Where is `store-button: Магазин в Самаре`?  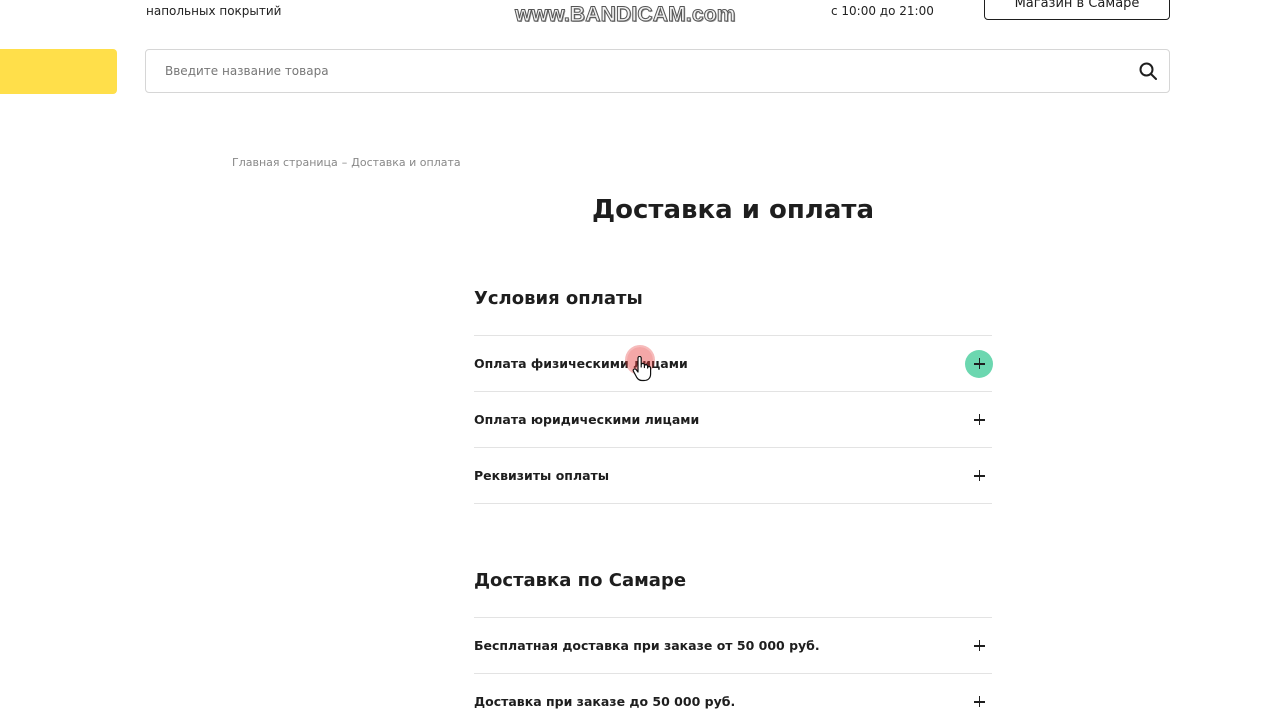
store-button: Магазин в Самаре is located at coordinates (1077, 10).